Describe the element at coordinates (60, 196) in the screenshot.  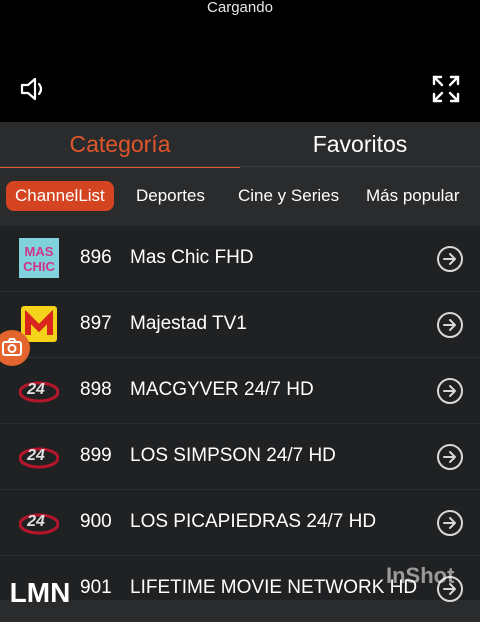
I see `subtab-channellist: ChannelList` at that location.